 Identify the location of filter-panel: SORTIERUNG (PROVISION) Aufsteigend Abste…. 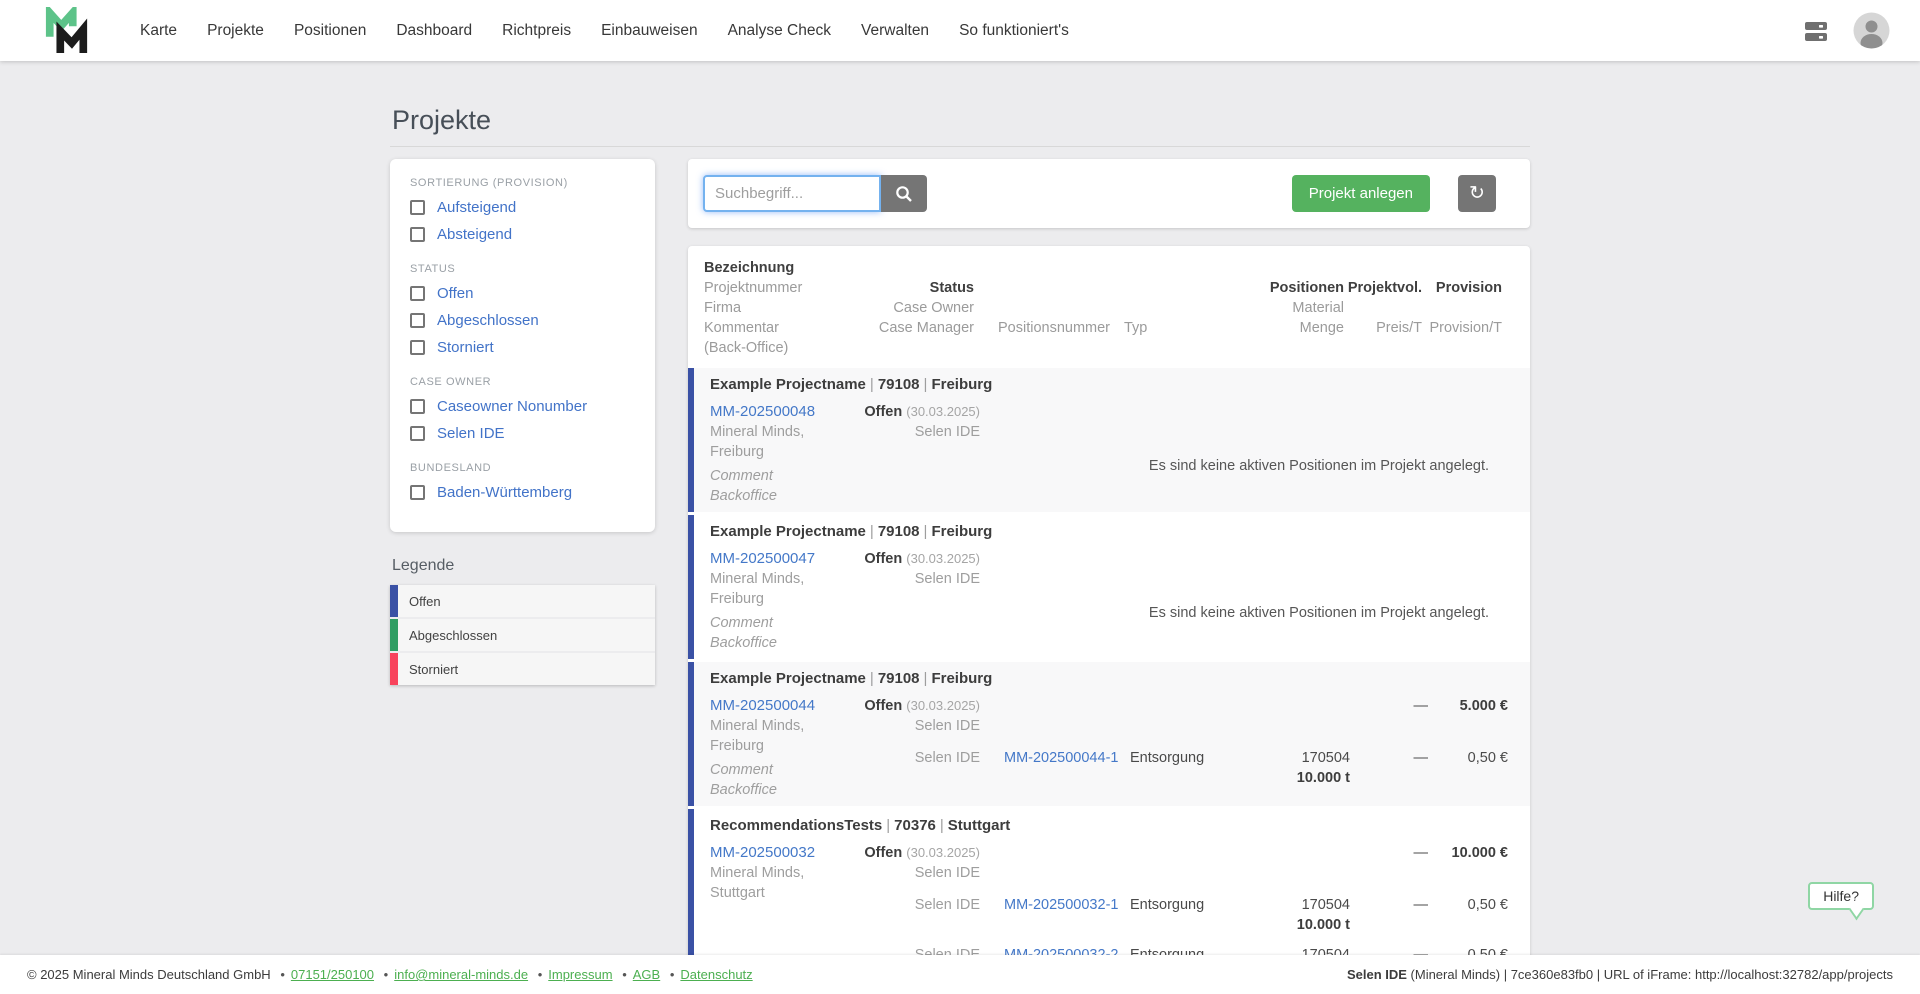
(522, 345).